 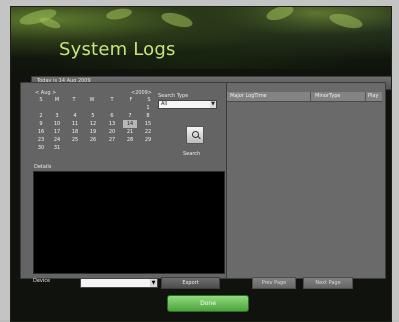 What do you see at coordinates (148, 124) in the screenshot?
I see `calendar-day: 15` at bounding box center [148, 124].